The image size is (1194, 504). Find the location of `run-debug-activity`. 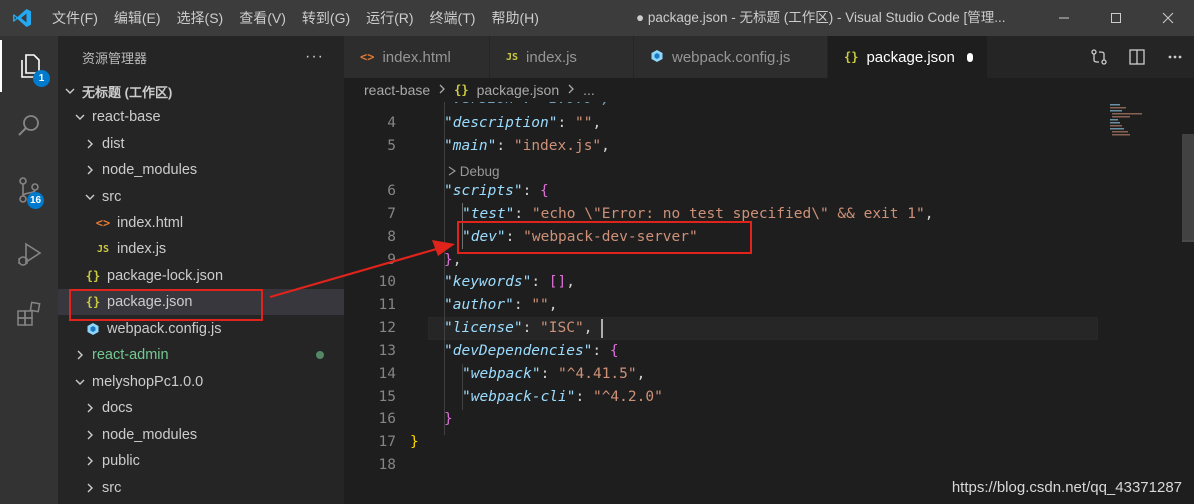

run-debug-activity is located at coordinates (29, 254).